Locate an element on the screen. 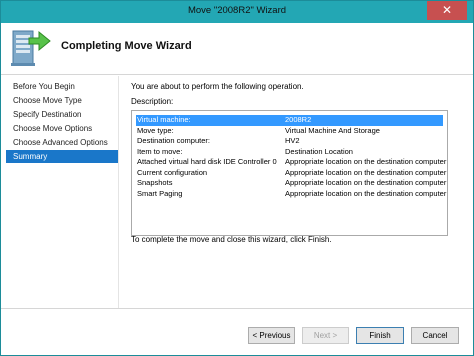 This screenshot has width=474, height=356. close-button: ✕ is located at coordinates (447, 10).